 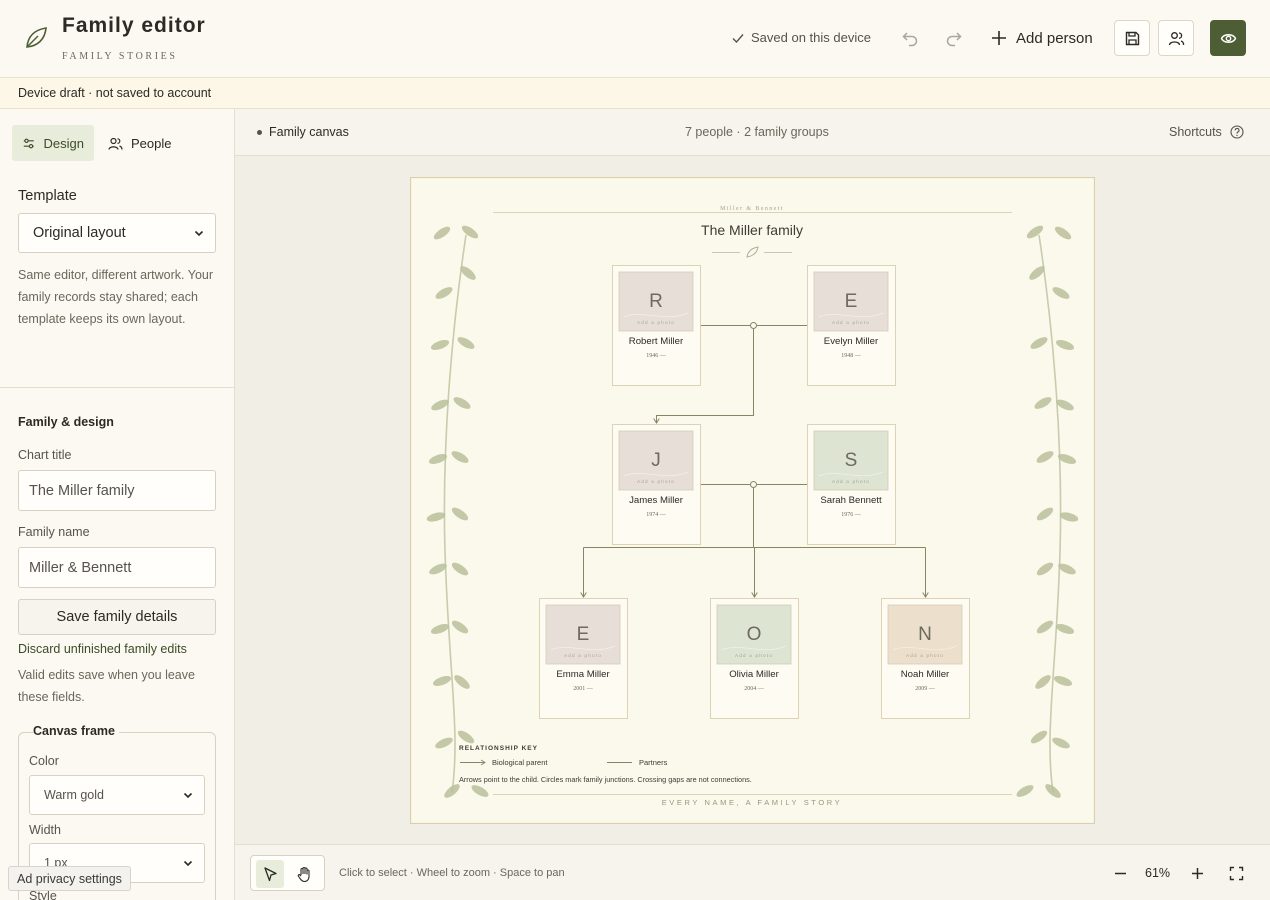 I want to click on person-name: James Miller, so click(x=656, y=500).